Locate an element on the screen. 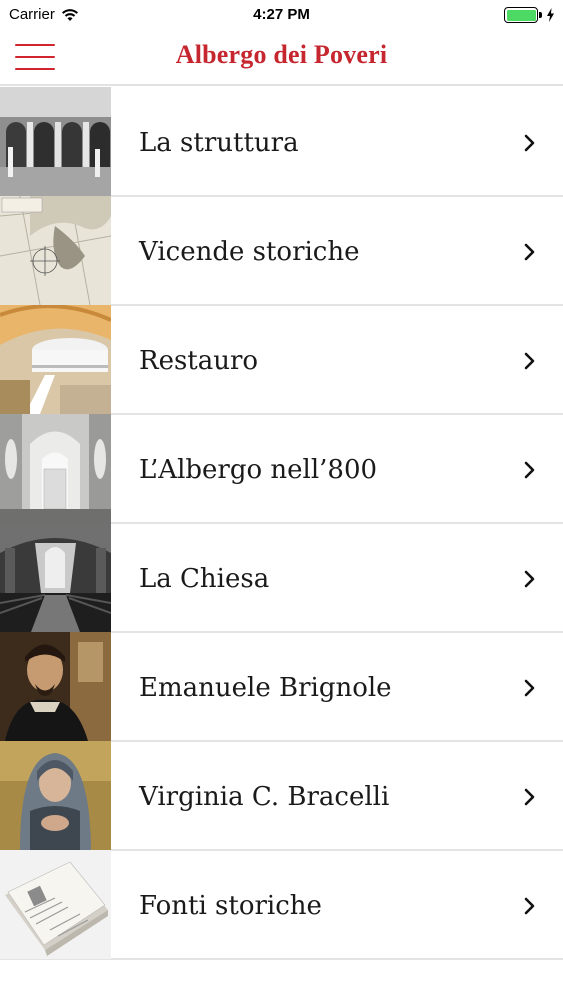  status-time: 4:27 PM is located at coordinates (281, 14).